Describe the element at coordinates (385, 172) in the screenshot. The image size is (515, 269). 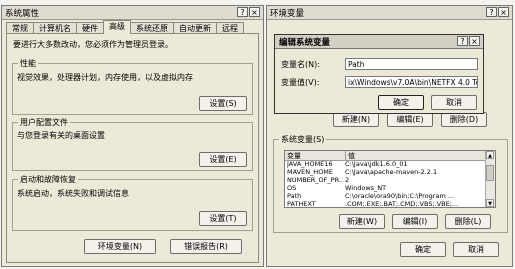
I see `table-row: MAVEN_HOME C:\Java\apache-maven-2.2.1` at that location.